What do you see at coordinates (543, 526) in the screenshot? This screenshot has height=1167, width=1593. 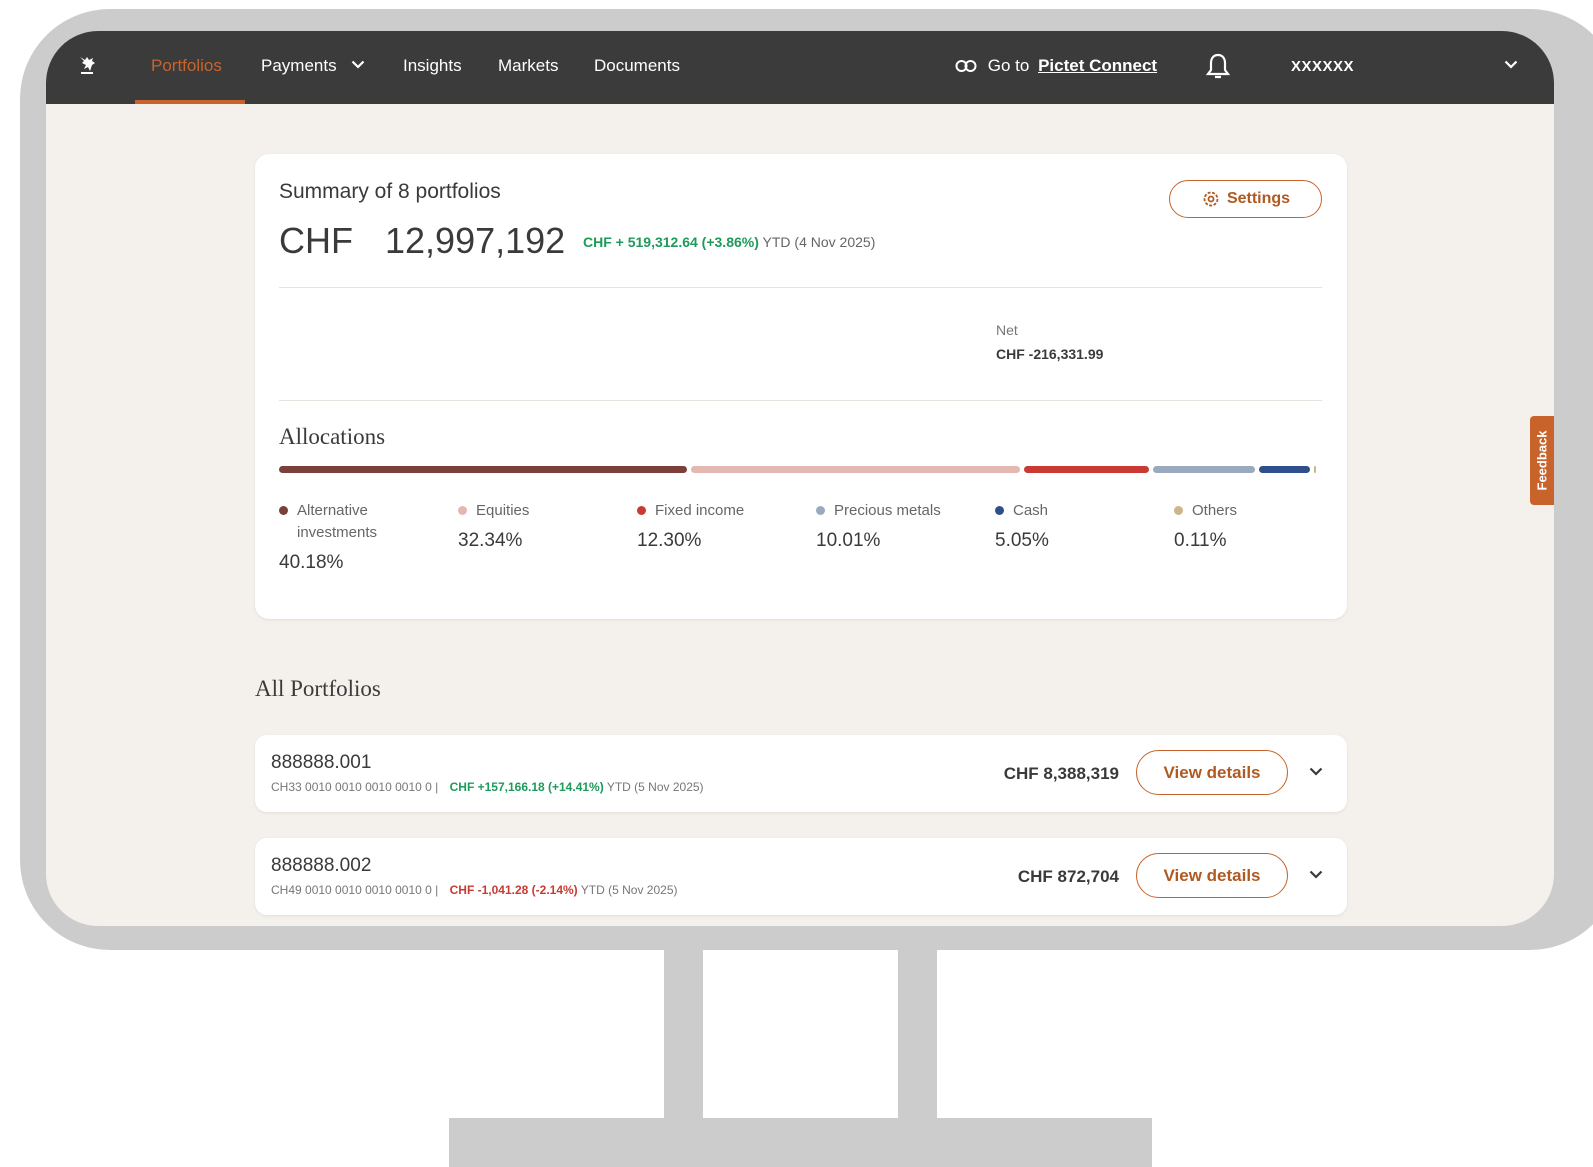 I see `legend-equities: Equities 32.34%` at bounding box center [543, 526].